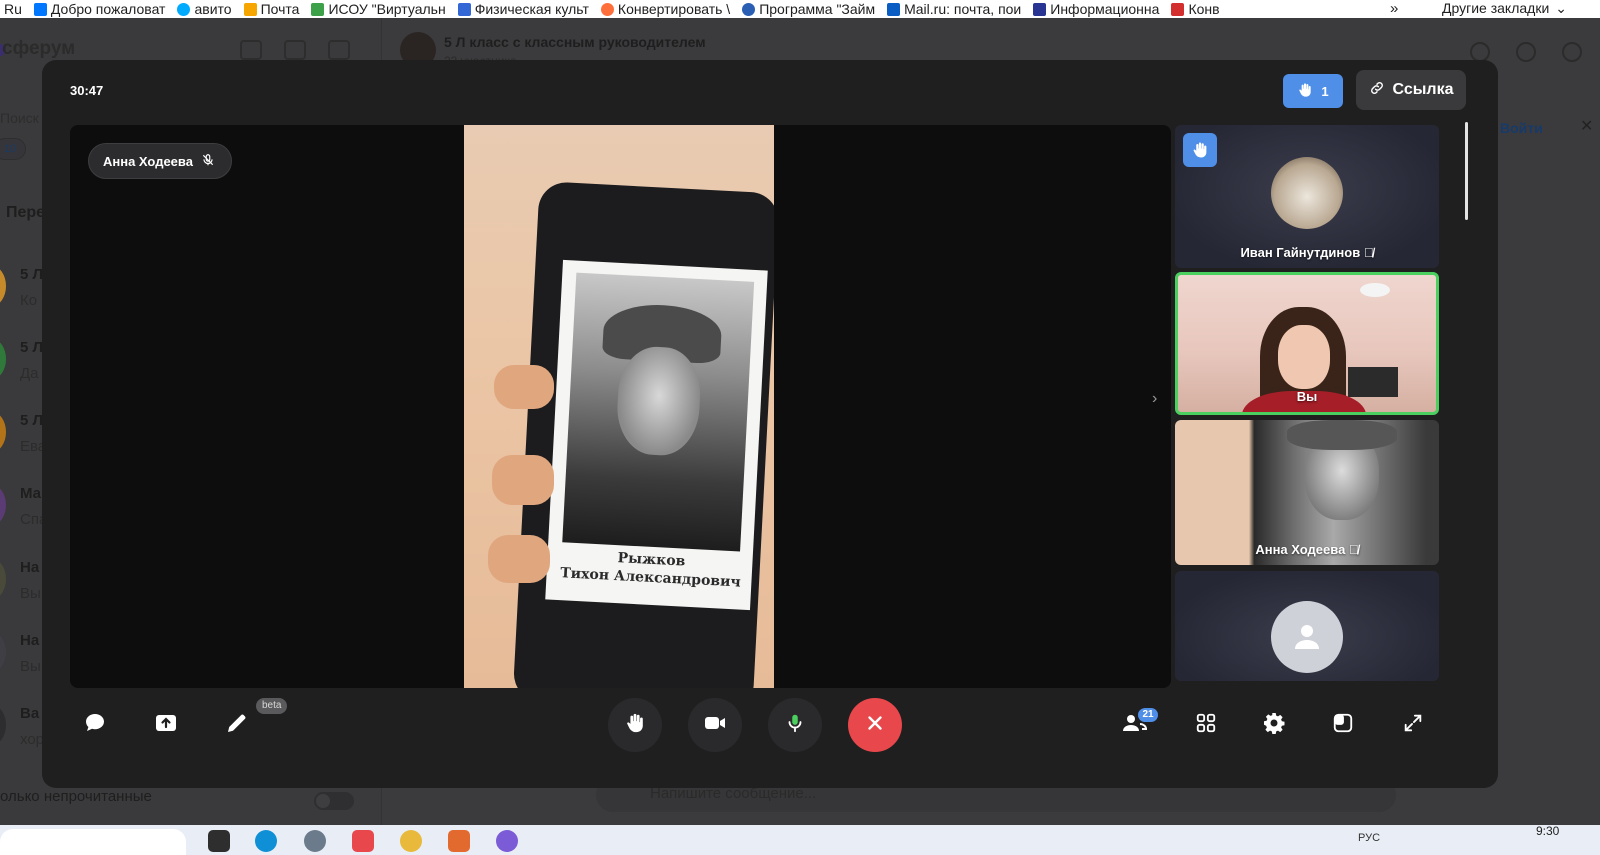 This screenshot has height=855, width=1600. I want to click on pe-icon, so click(464, 9).